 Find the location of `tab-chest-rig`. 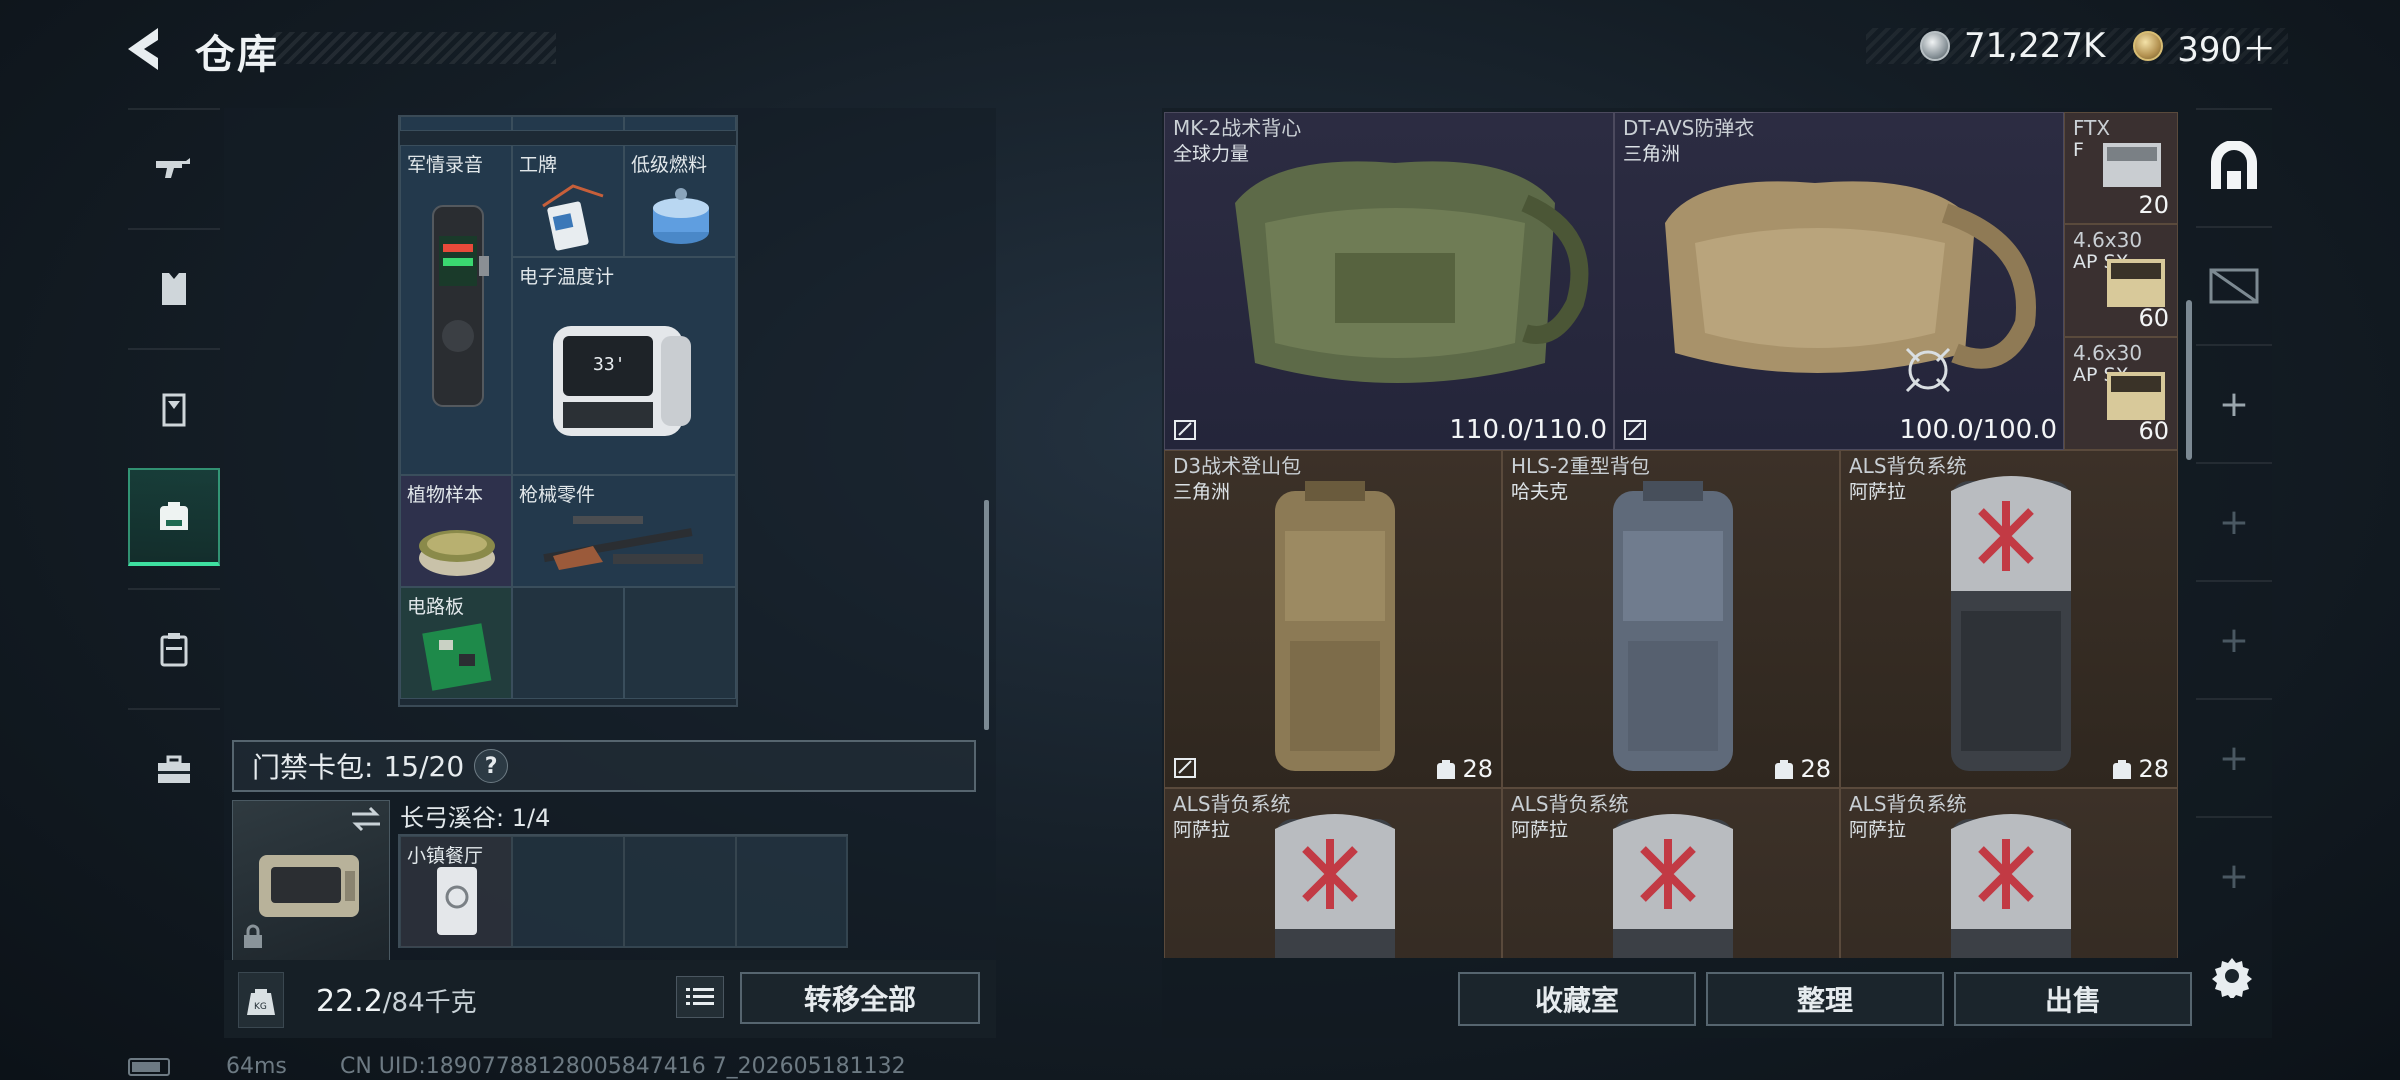

tab-chest-rig is located at coordinates (174, 408).